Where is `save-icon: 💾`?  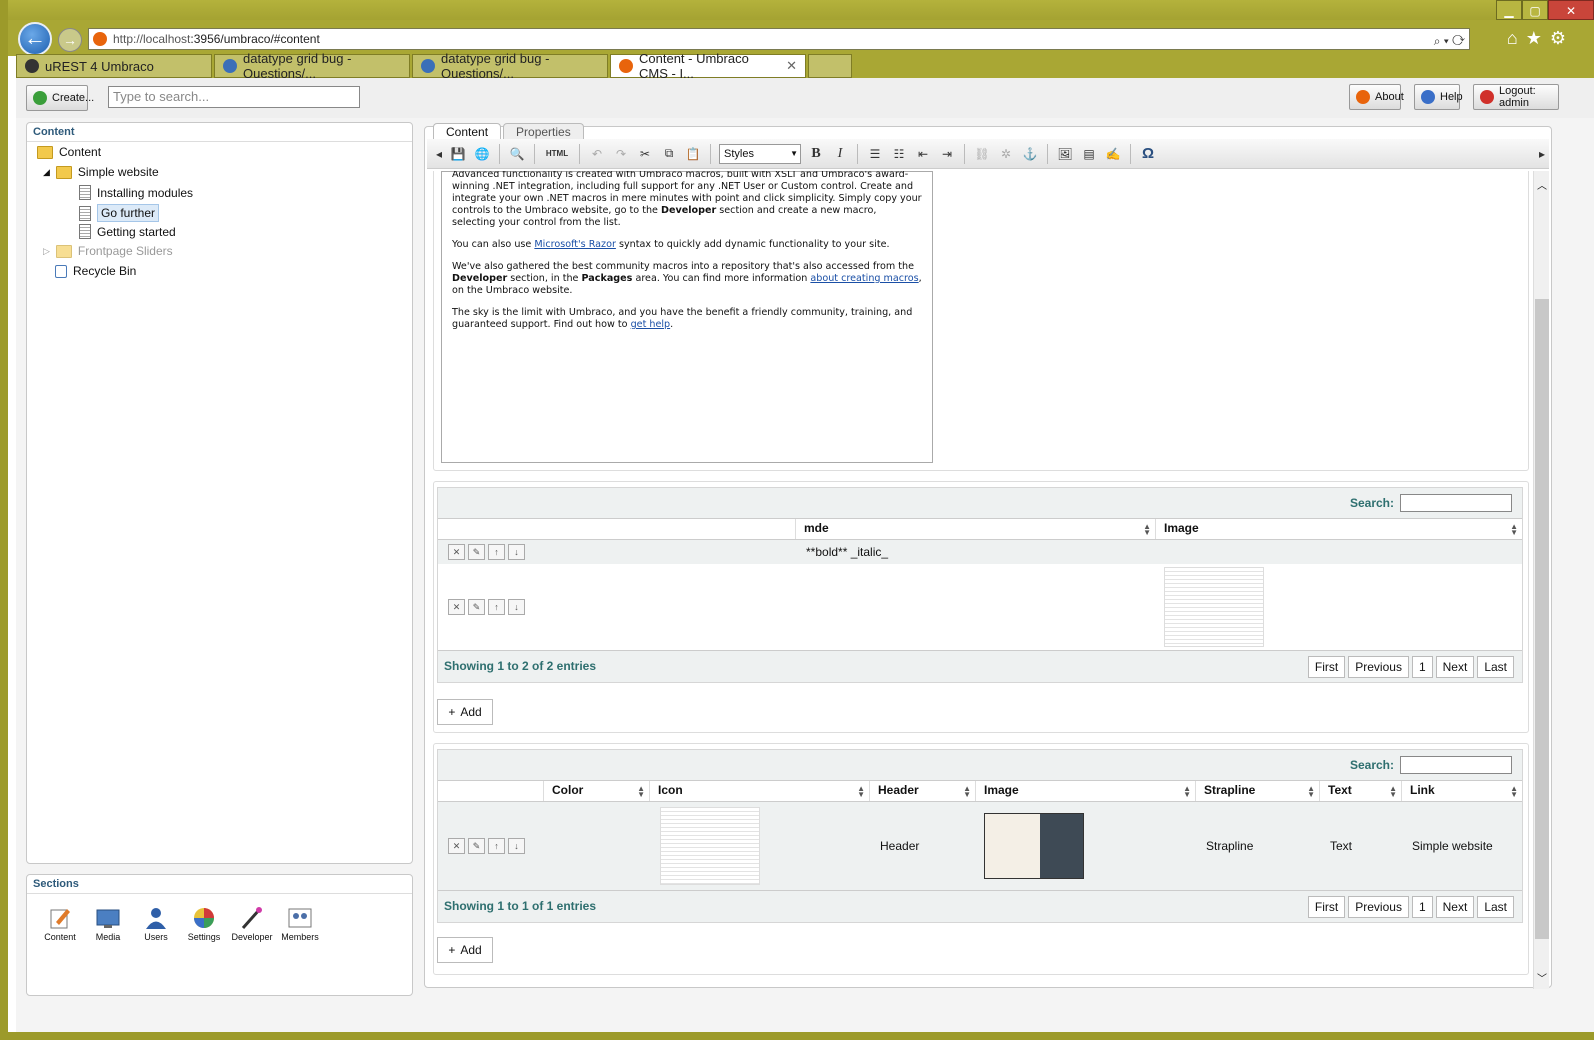
save-icon: 💾 is located at coordinates (458, 154).